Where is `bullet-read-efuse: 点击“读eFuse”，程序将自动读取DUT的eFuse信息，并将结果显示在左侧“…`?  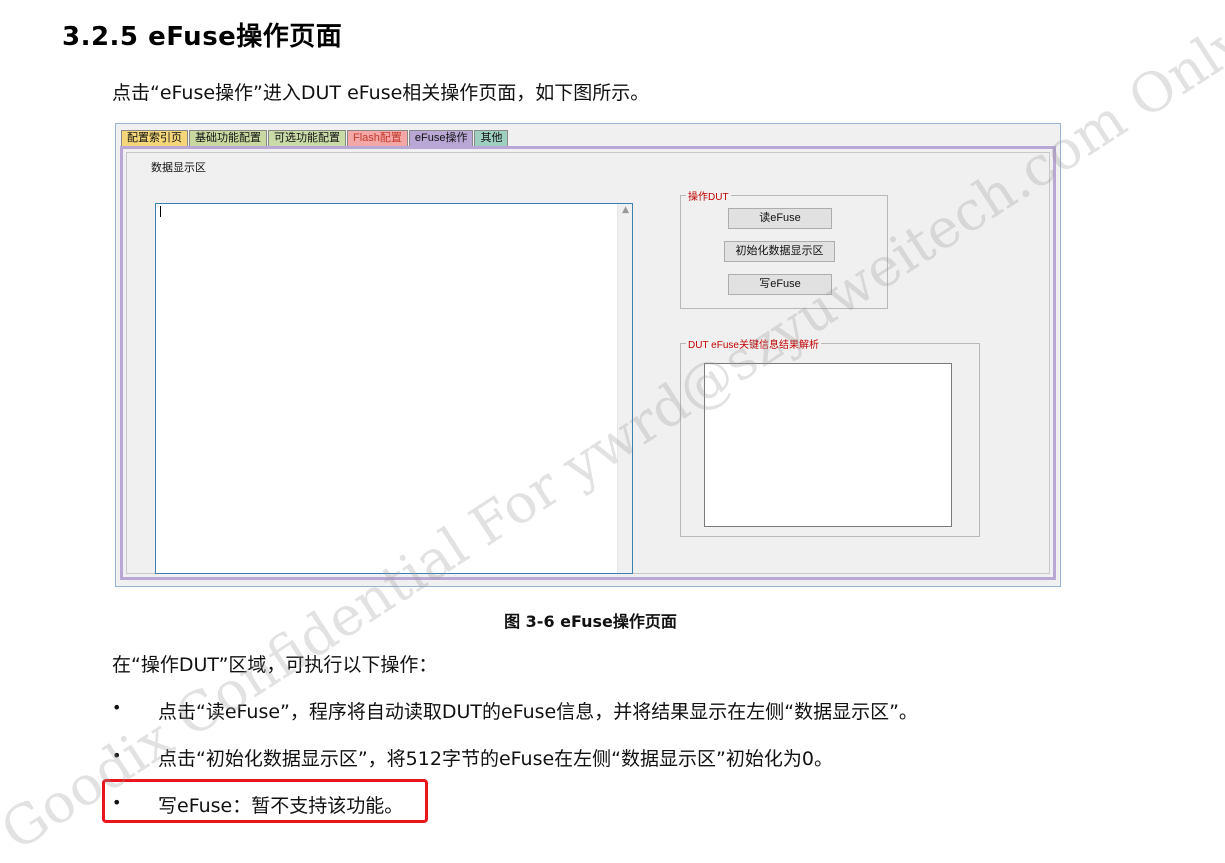 bullet-read-efuse: 点击“读eFuse”，程序将自动读取DUT的eFuse信息，并将结果显示在左侧“… is located at coordinates (538, 712).